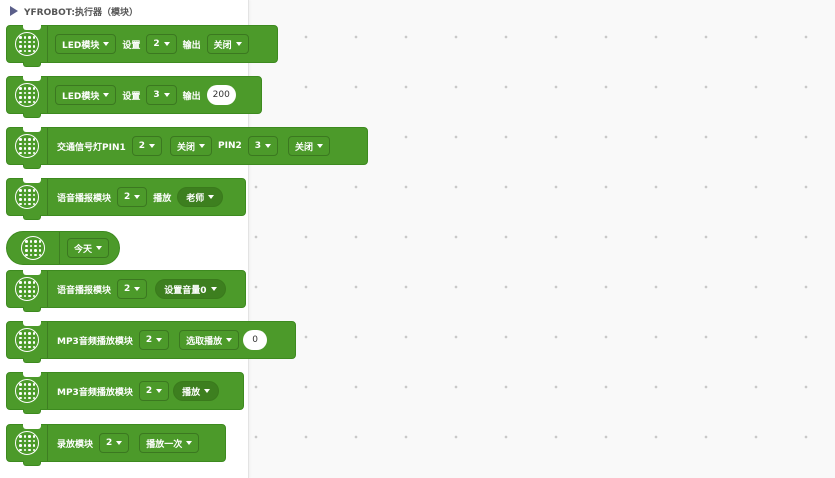 Image resolution: width=835 pixels, height=478 pixels. What do you see at coordinates (14, 11) in the screenshot?
I see `expand-caret-icon` at bounding box center [14, 11].